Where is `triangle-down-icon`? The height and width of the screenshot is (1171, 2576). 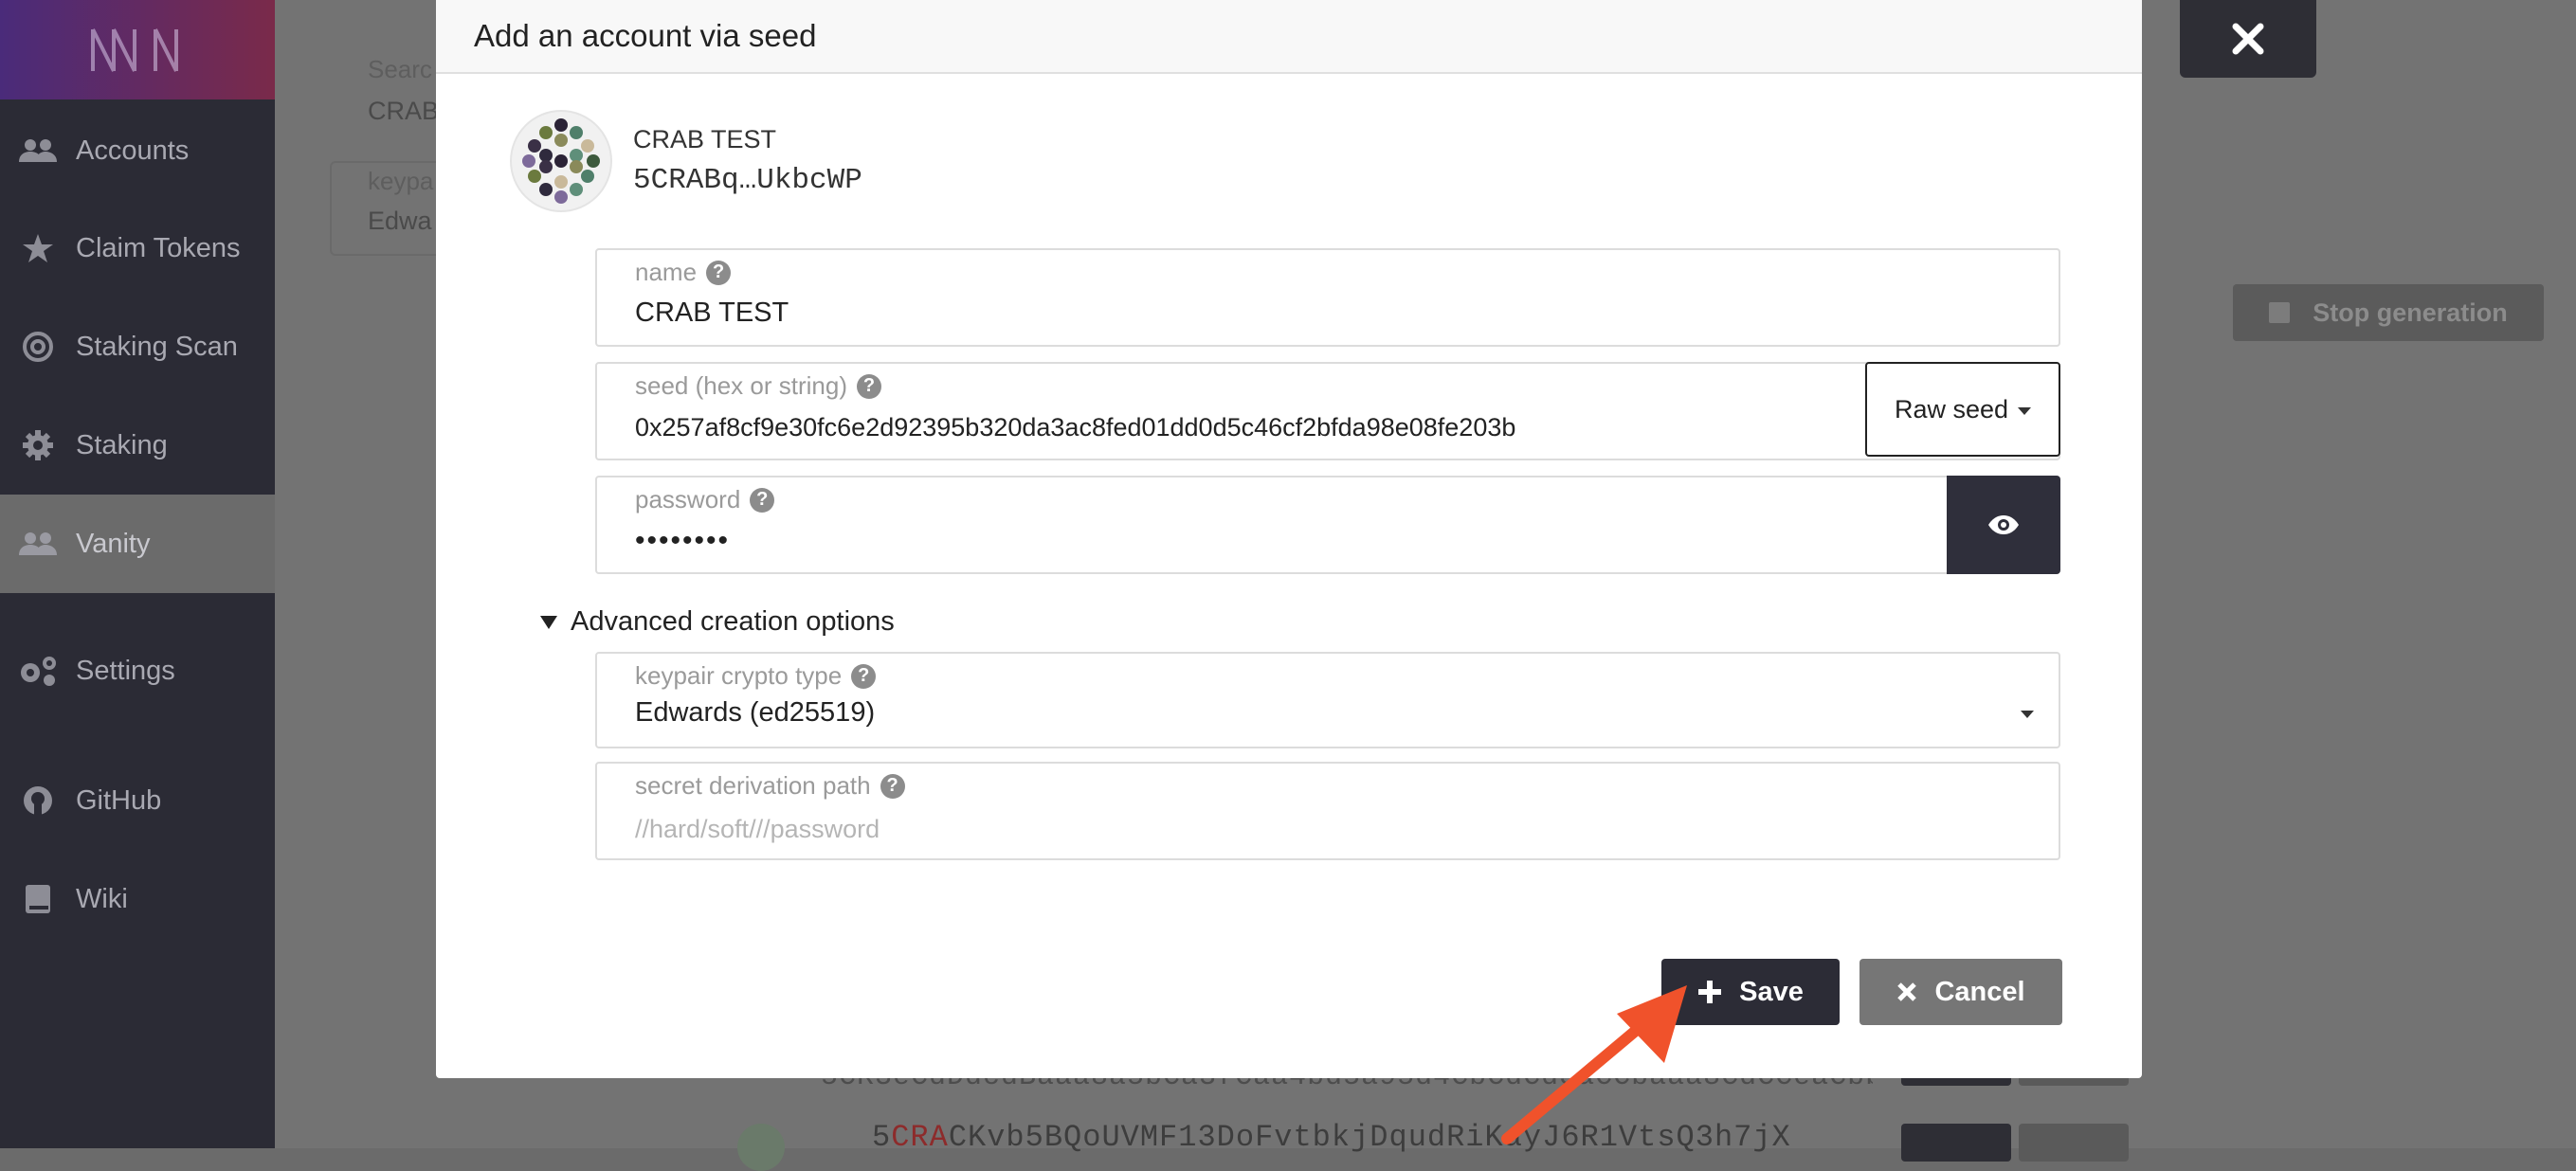 triangle-down-icon is located at coordinates (548, 622).